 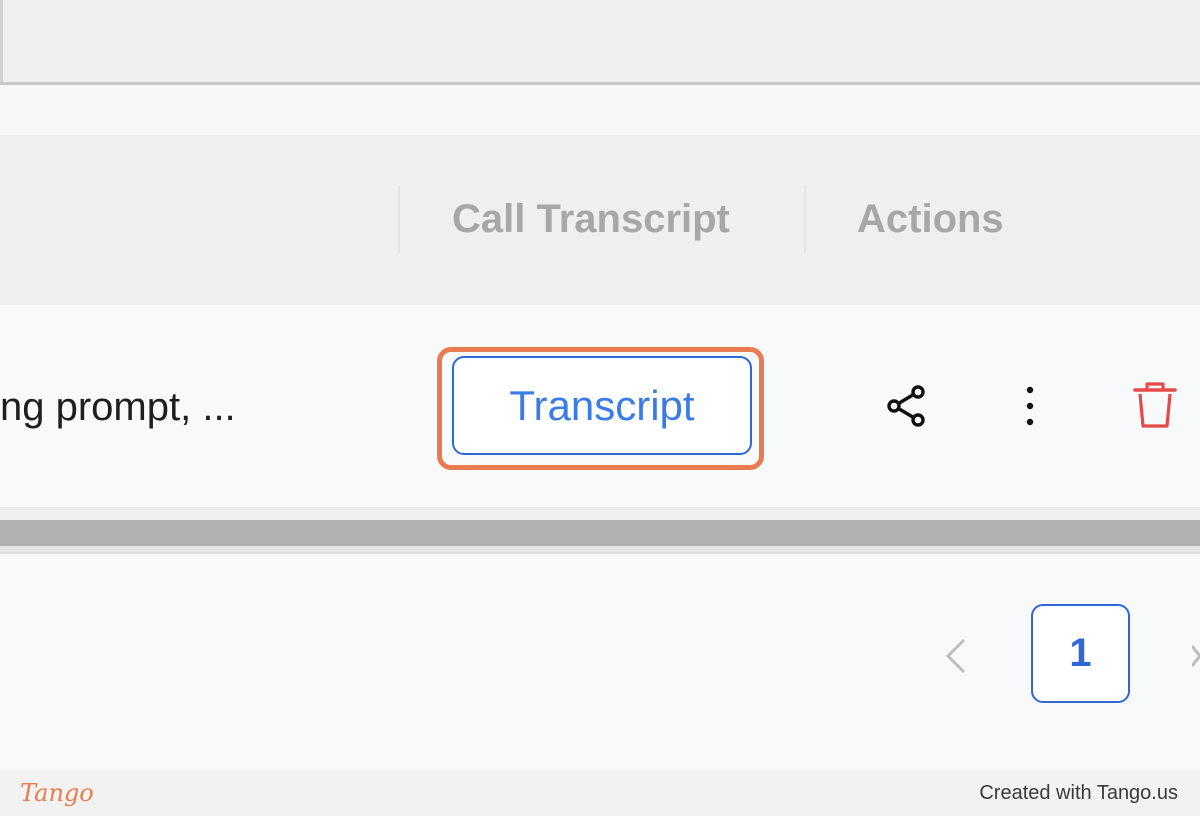 I want to click on share-icon, so click(x=907, y=406).